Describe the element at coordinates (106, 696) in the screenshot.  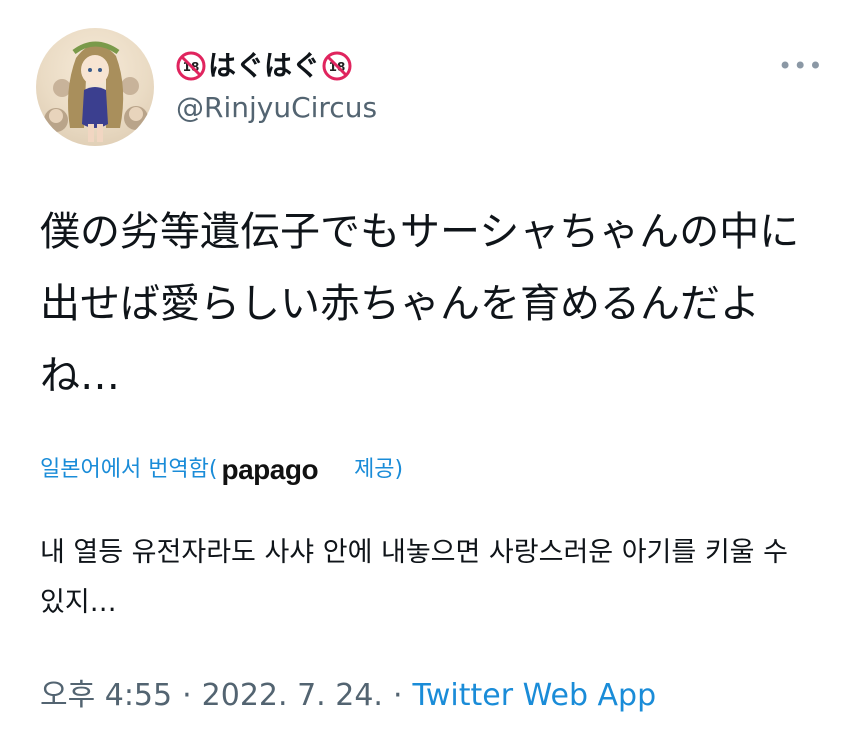
I see `tweet-time: 오후 4:55` at that location.